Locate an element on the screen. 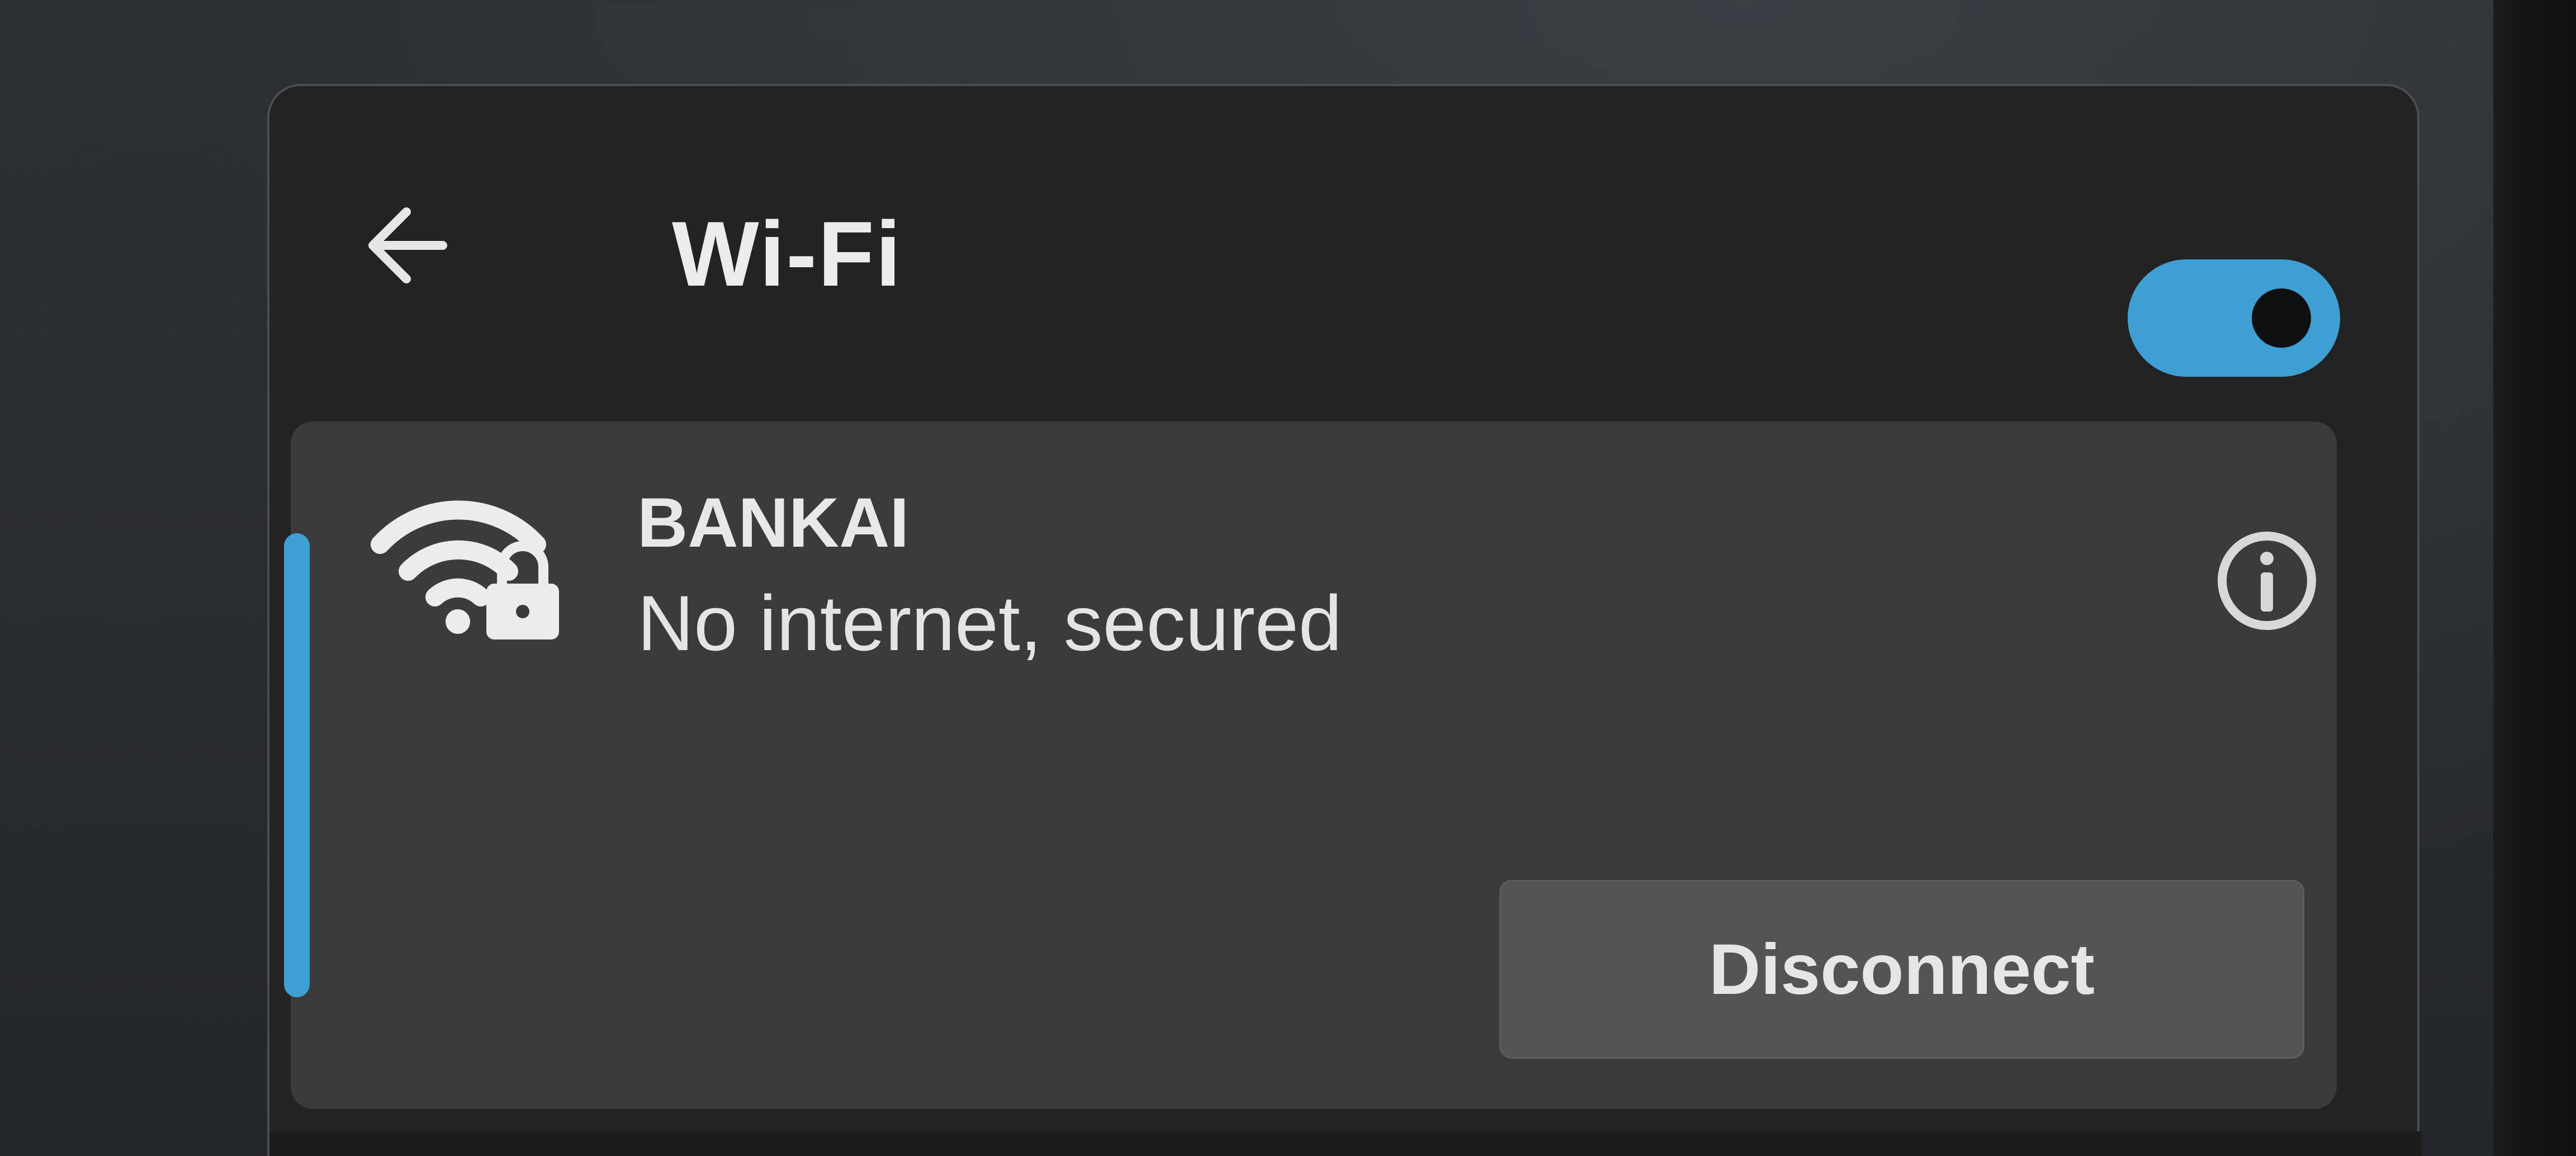 This screenshot has height=1156, width=2576. back-button is located at coordinates (406, 246).